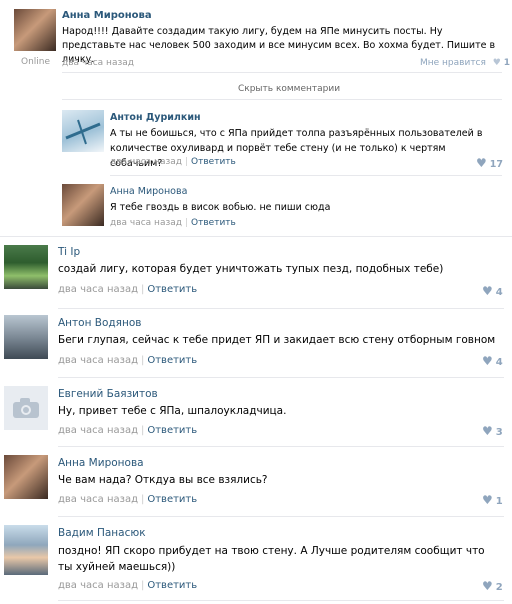  I want to click on like-button: ♥ 17, so click(489, 163).